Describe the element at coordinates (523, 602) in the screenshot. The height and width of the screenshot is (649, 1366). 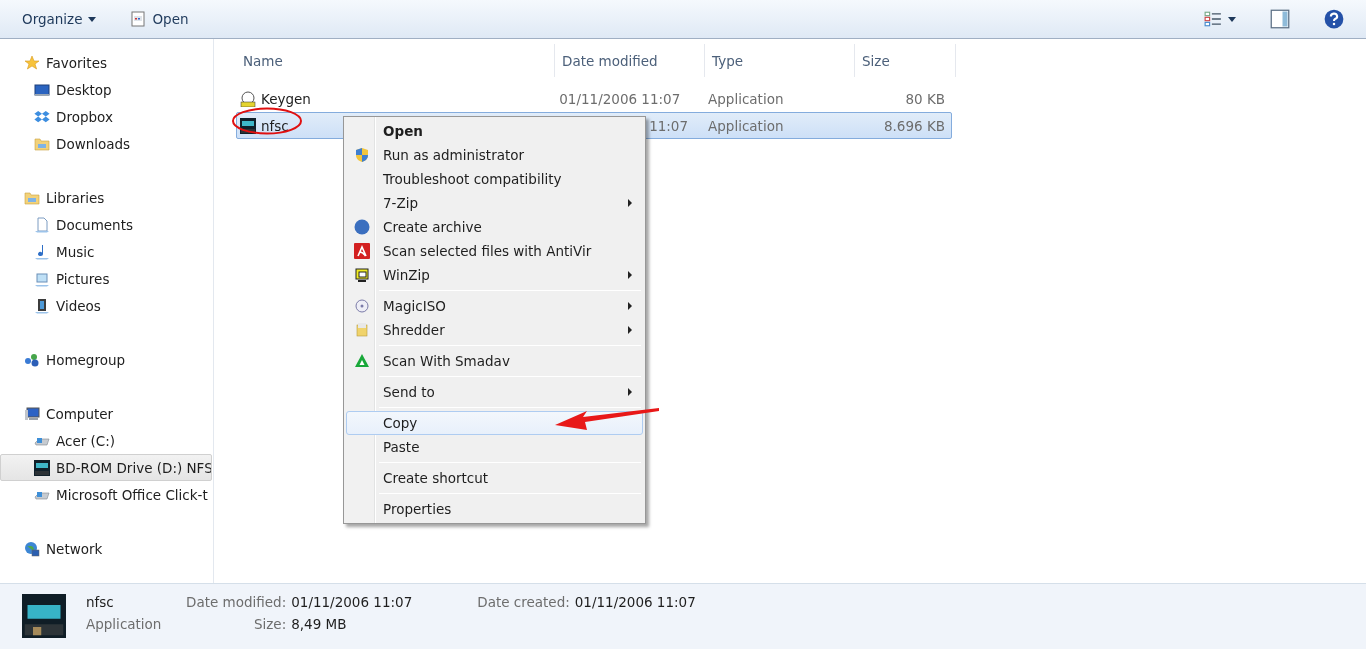
I see `field-label: Date created:` at that location.